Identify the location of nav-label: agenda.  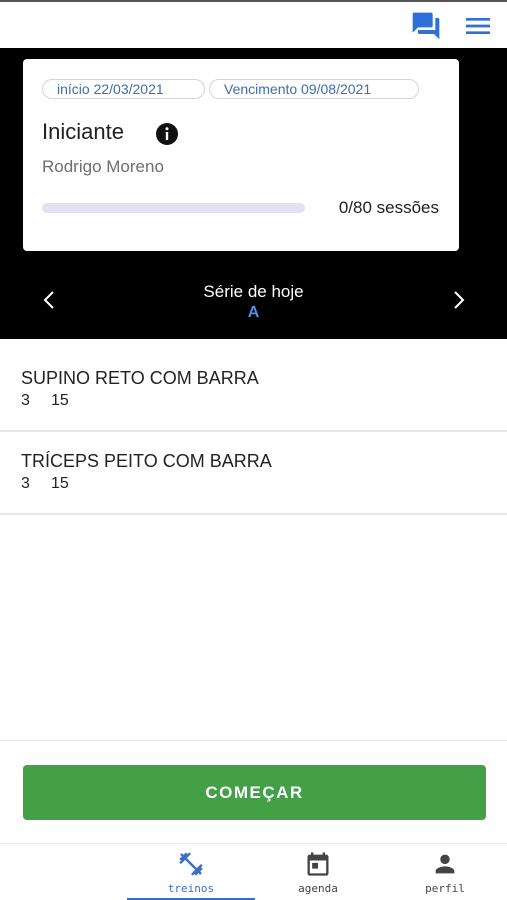
(318, 888).